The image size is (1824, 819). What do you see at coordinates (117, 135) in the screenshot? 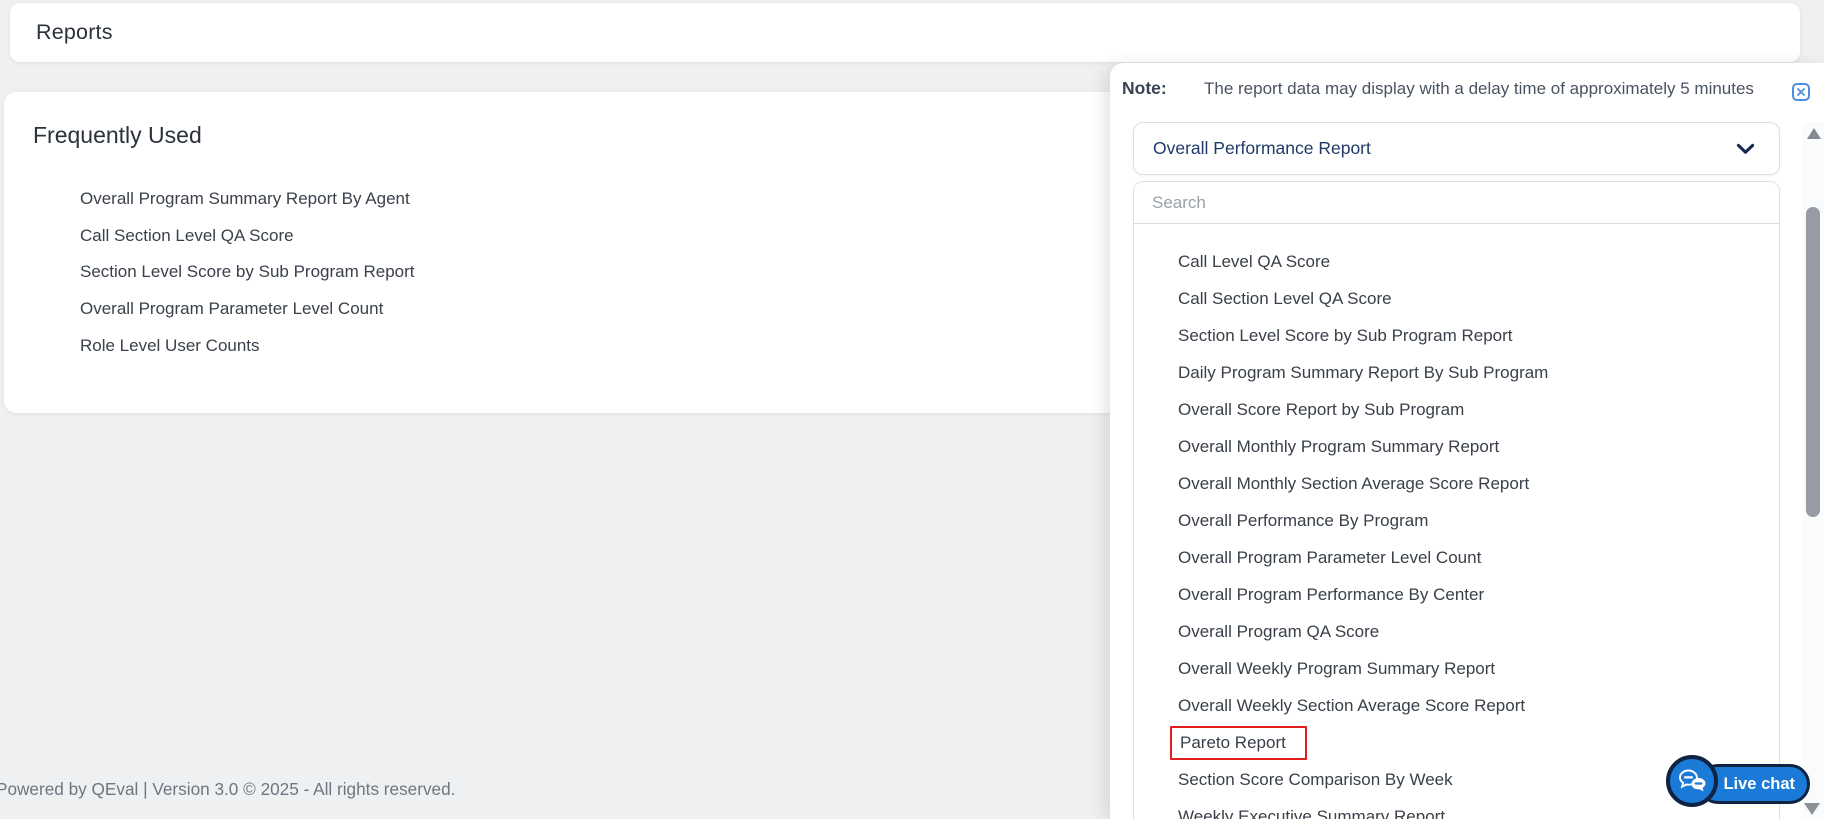
I see `frequently-used-title: Frequently Used` at bounding box center [117, 135].